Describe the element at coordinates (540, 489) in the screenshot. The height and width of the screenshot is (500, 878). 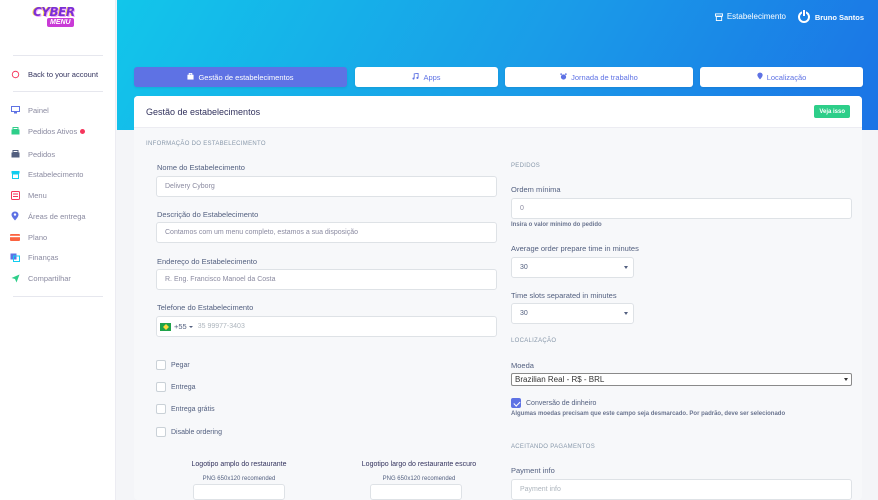
I see `payment-info-placeholder: Payment info` at that location.